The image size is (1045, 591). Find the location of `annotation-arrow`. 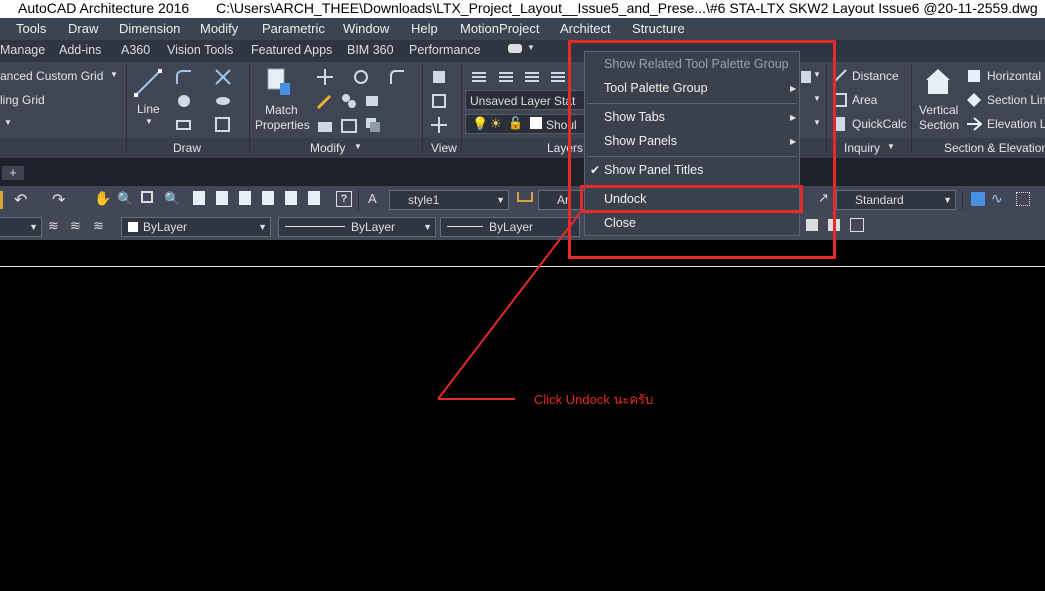

annotation-arrow is located at coordinates (509, 306).